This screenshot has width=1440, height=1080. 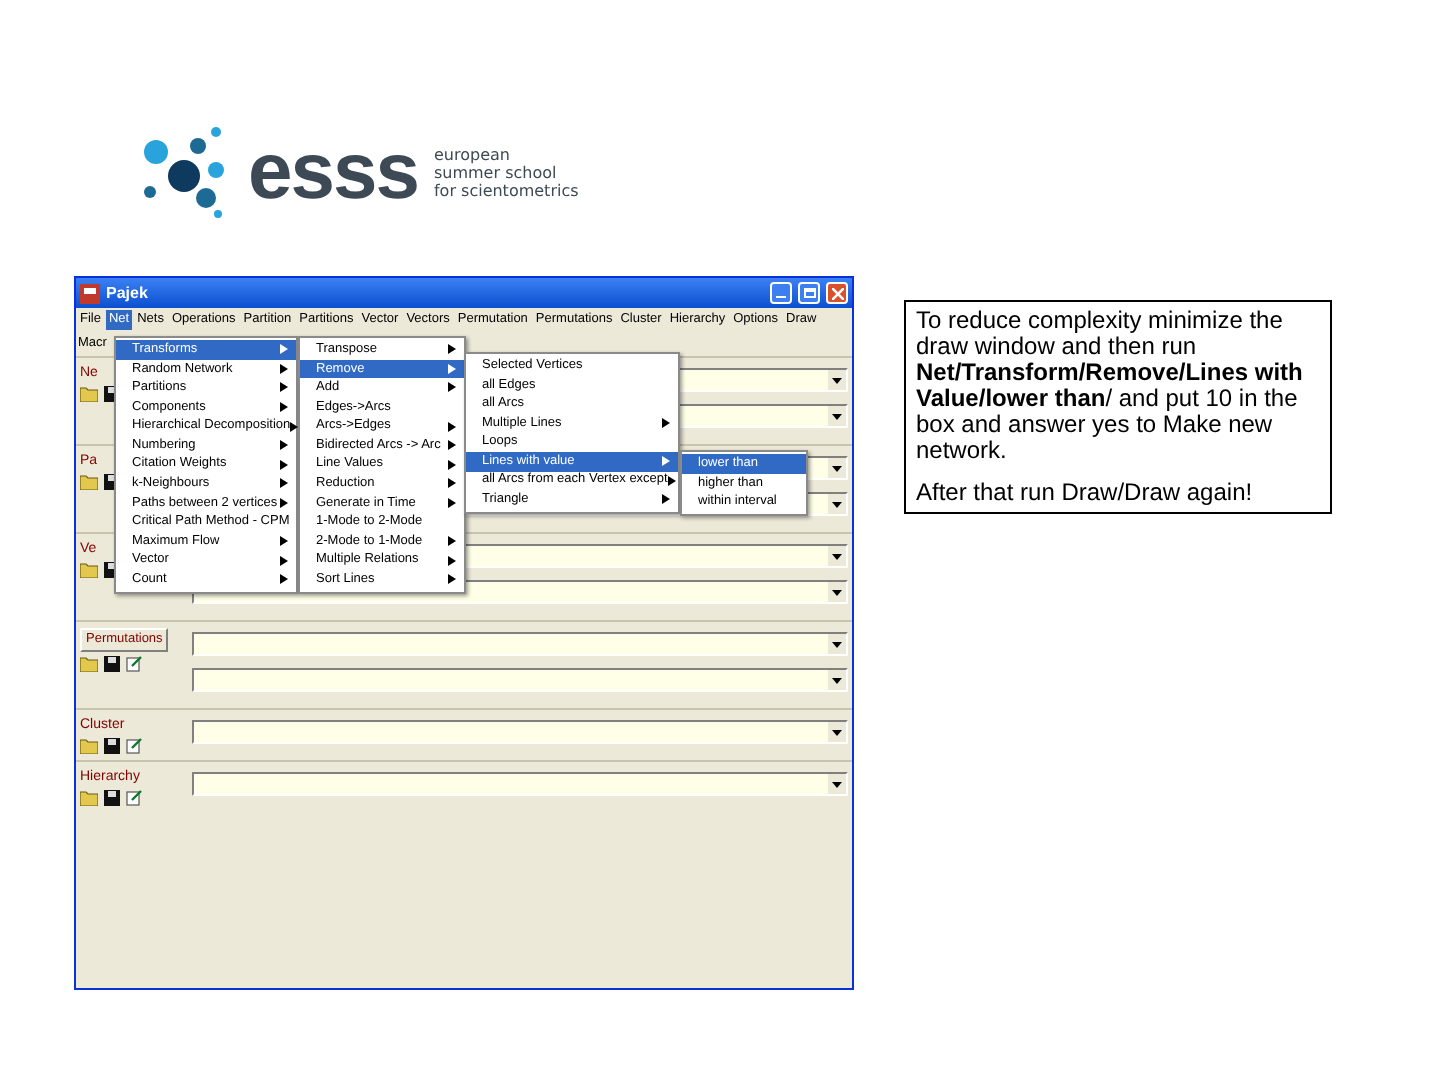 I want to click on logo-wordmark: esss, so click(x=333, y=172).